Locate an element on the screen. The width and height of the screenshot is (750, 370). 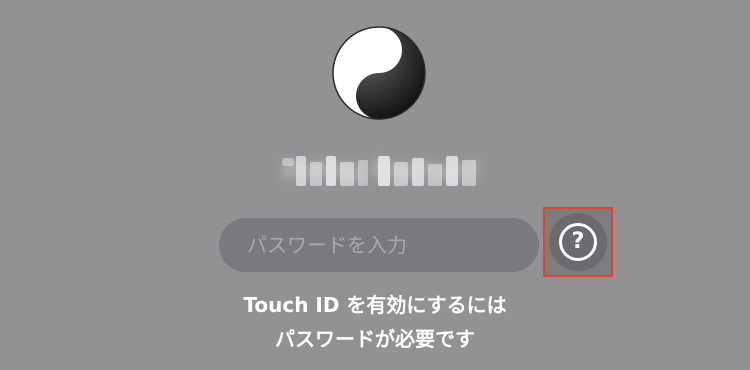
user-name-text: Ashley Rowland is located at coordinates (380, 170).